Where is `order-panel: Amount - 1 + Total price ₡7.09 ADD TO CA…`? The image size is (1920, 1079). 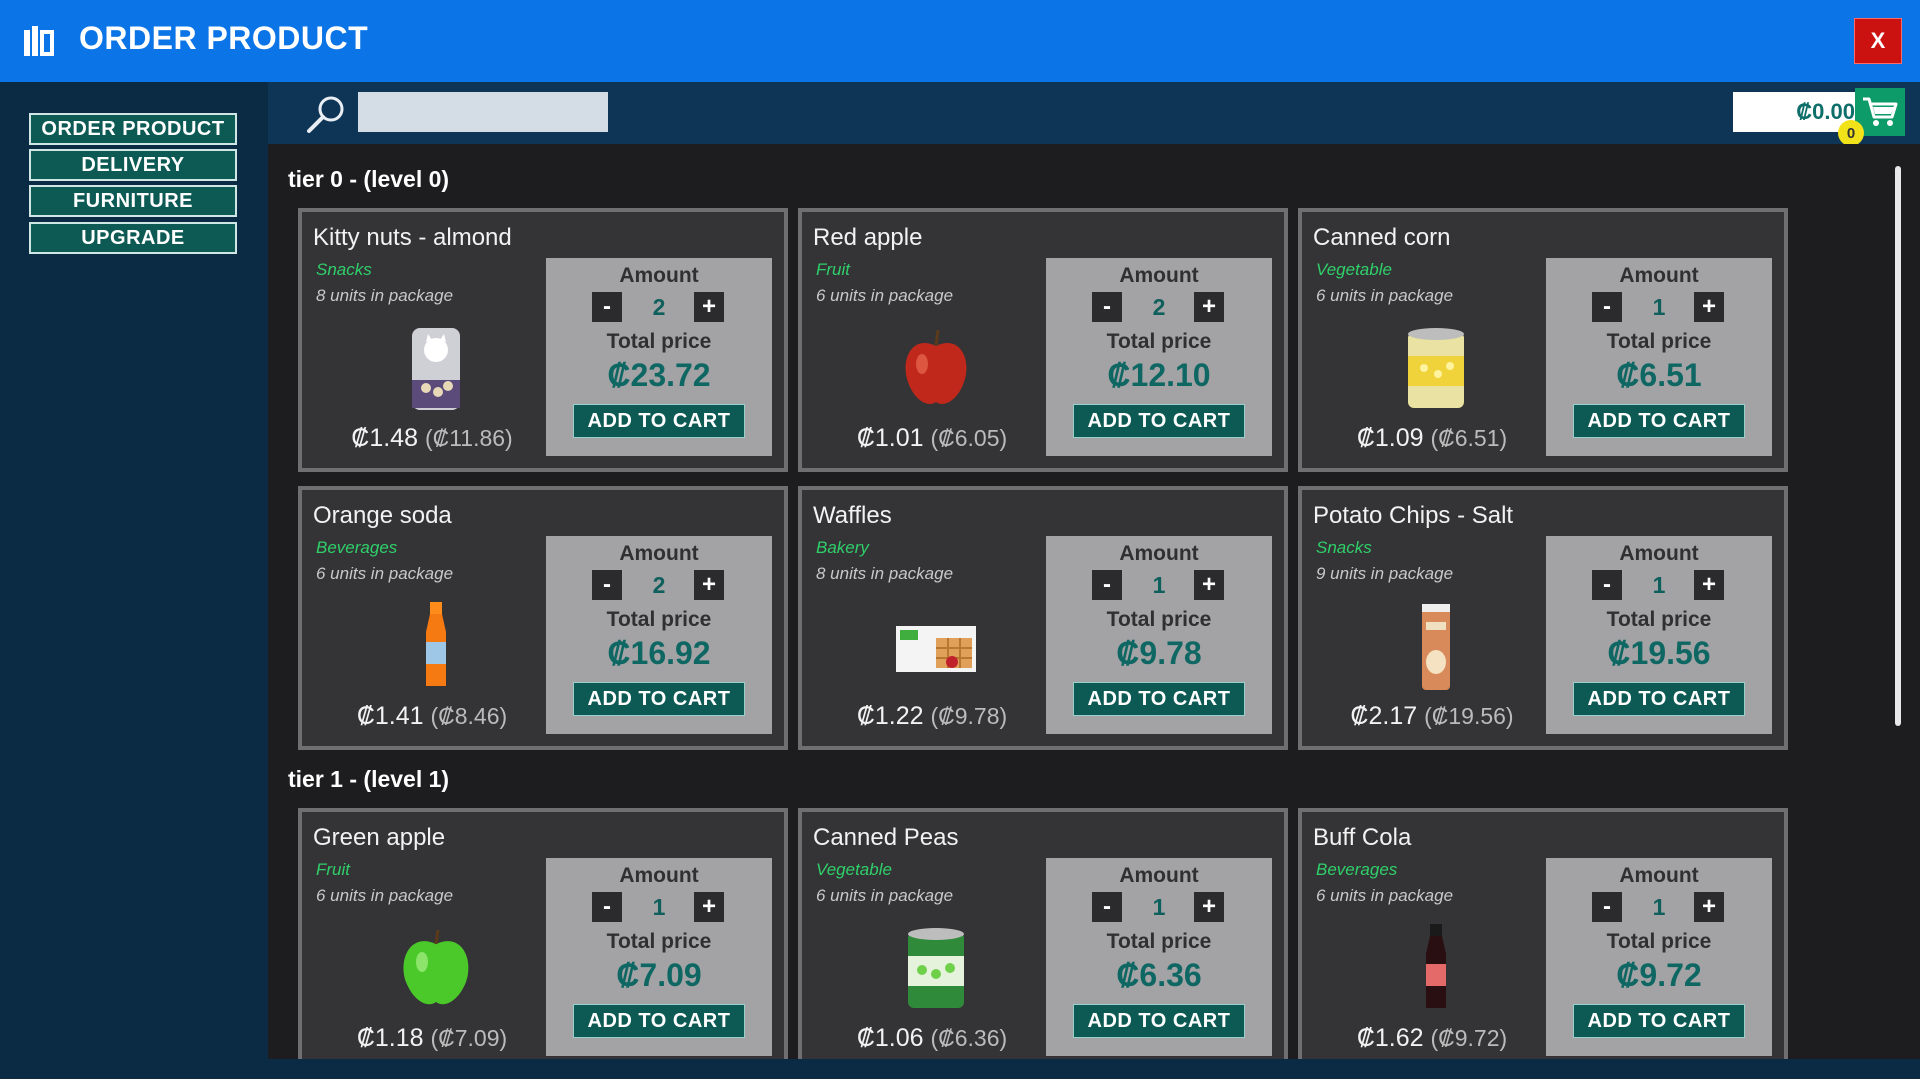 order-panel: Amount - 1 + Total price ₡7.09 ADD TO CA… is located at coordinates (659, 957).